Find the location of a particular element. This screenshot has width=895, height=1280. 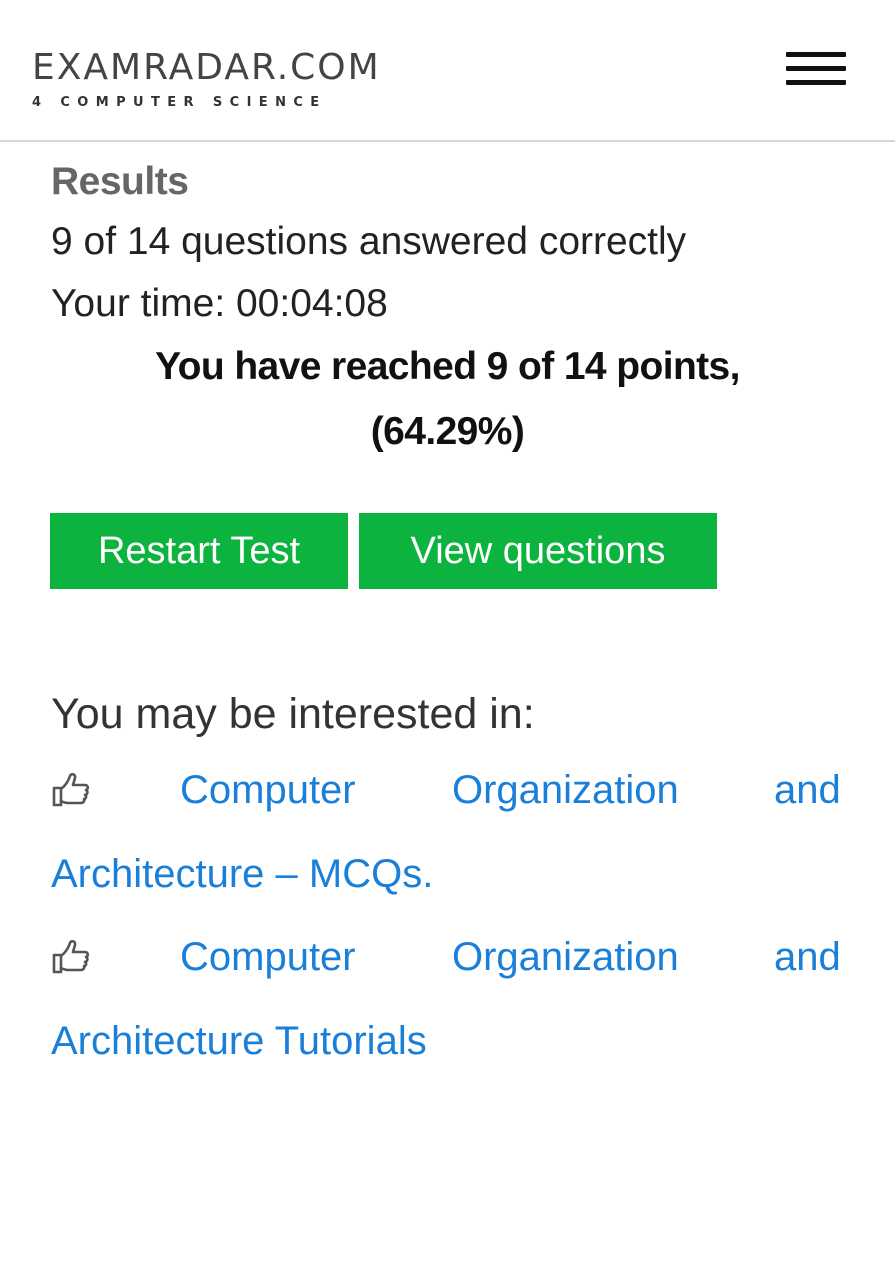

time-taken-text: Your time: 00:04:08 is located at coordinates (219, 303).